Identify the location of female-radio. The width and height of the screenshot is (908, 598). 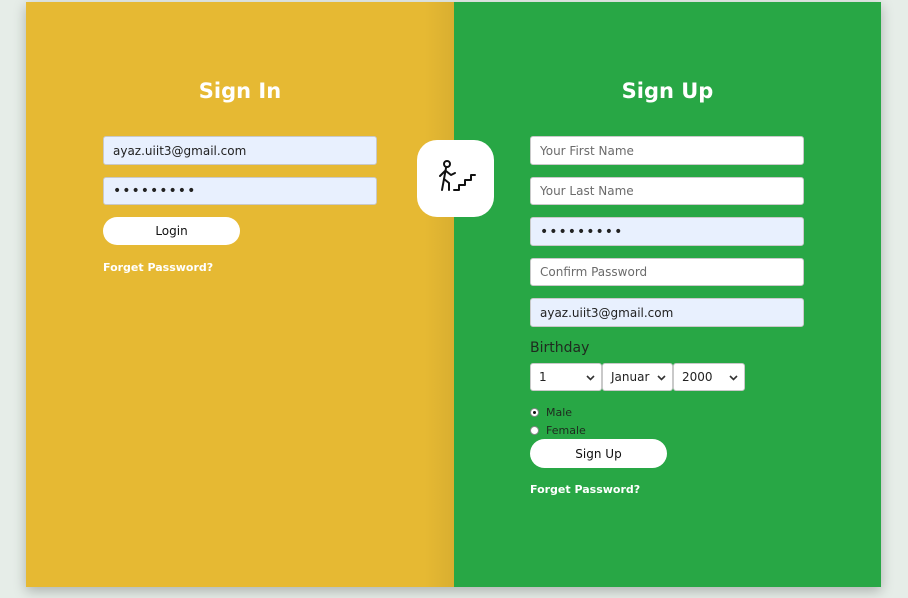
(534, 430).